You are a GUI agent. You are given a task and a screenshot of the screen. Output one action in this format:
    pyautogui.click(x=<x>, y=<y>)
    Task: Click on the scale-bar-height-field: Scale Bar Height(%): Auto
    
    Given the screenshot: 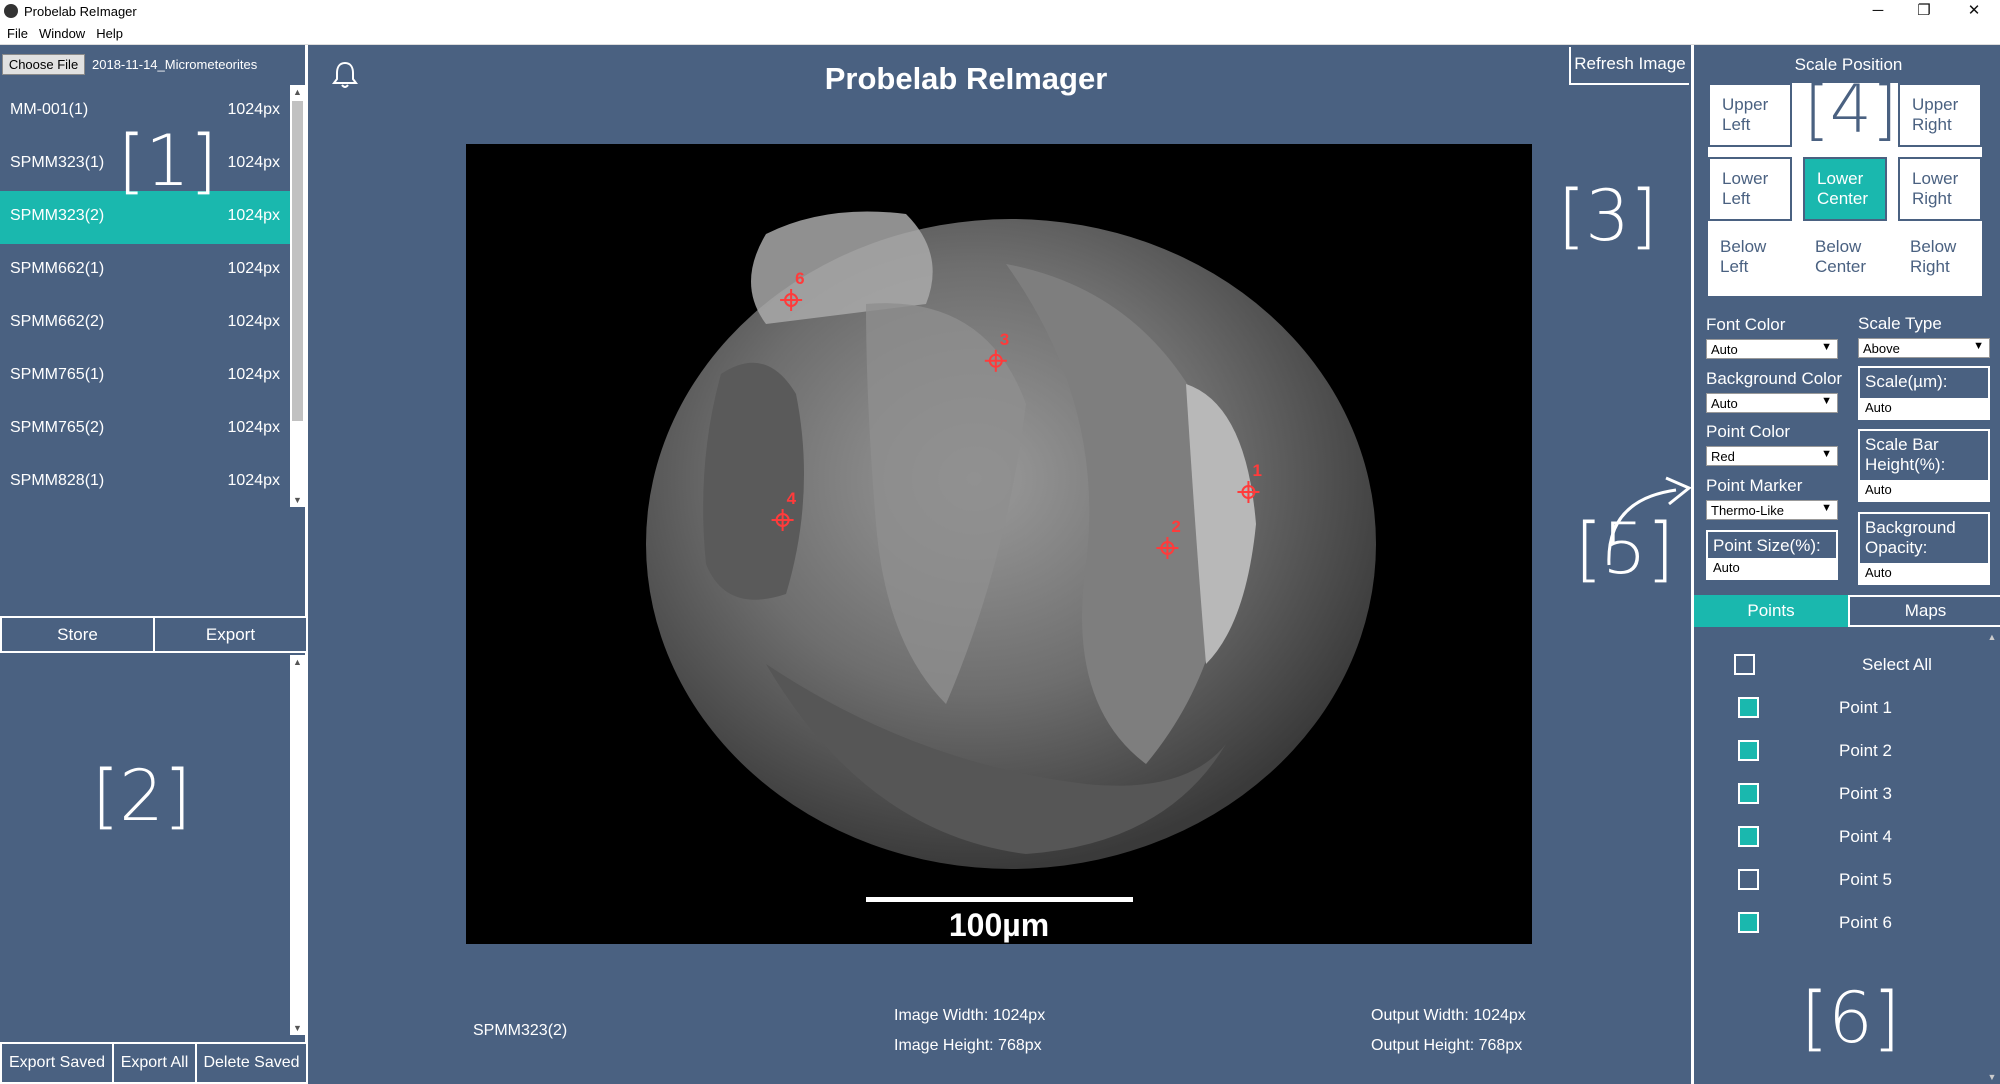 What is the action you would take?
    pyautogui.click(x=1924, y=465)
    